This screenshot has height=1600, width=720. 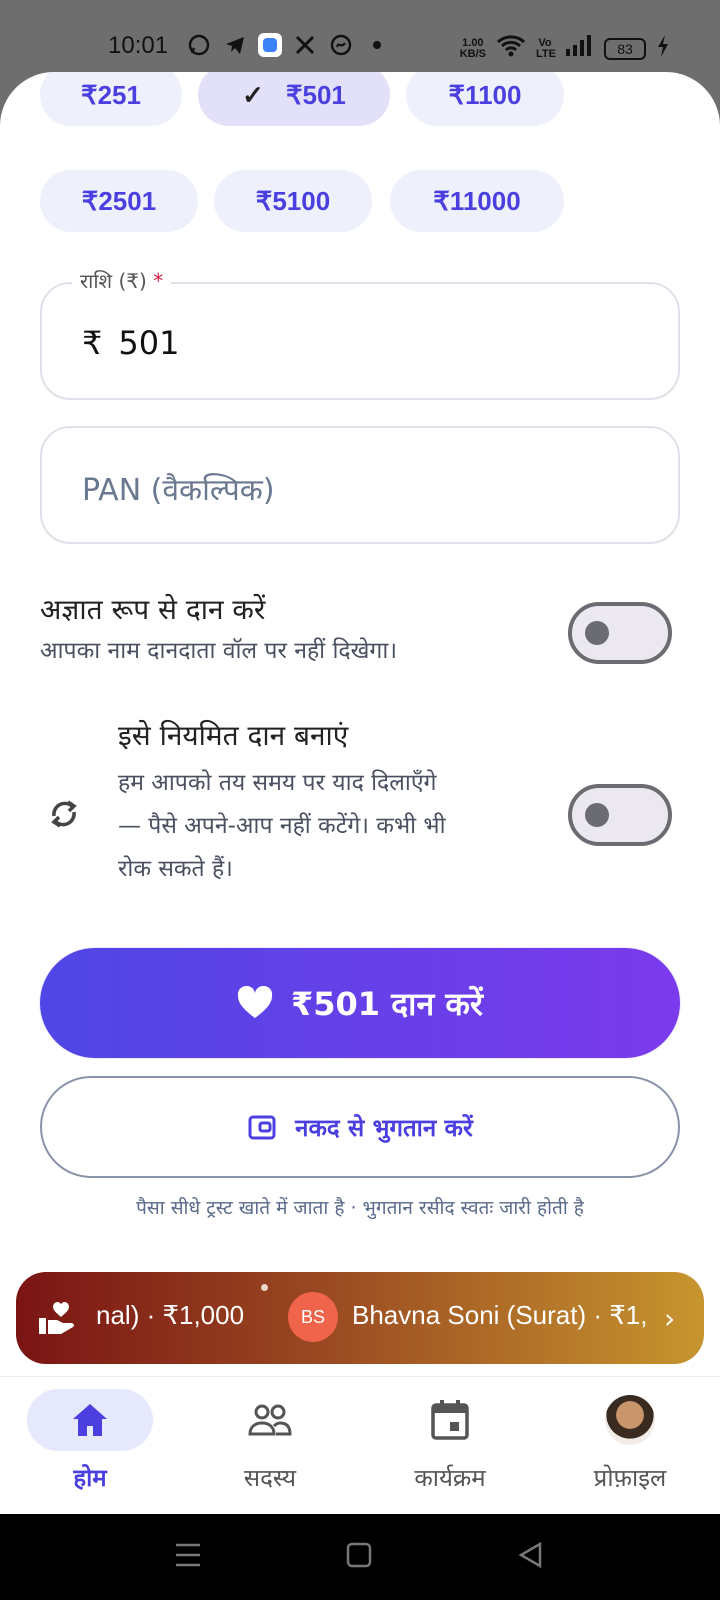 What do you see at coordinates (630, 1420) in the screenshot?
I see `avatar` at bounding box center [630, 1420].